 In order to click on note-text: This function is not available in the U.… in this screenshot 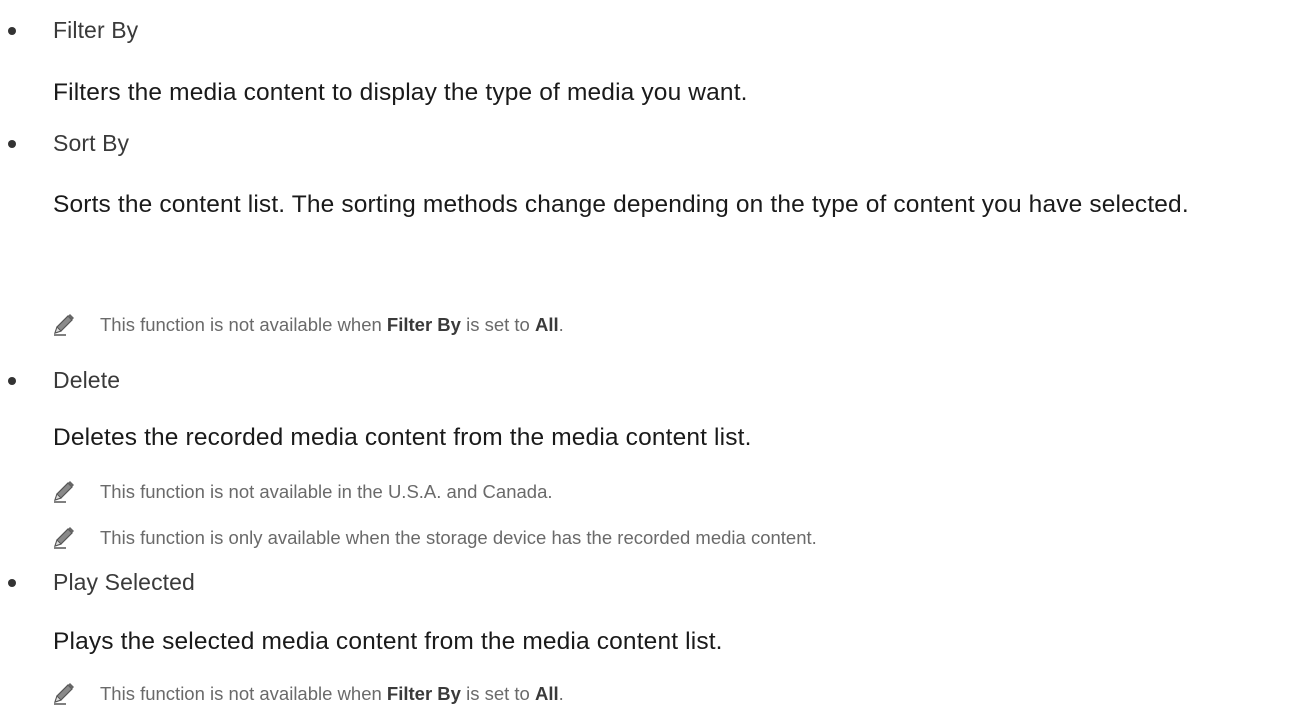, I will do `click(326, 491)`.